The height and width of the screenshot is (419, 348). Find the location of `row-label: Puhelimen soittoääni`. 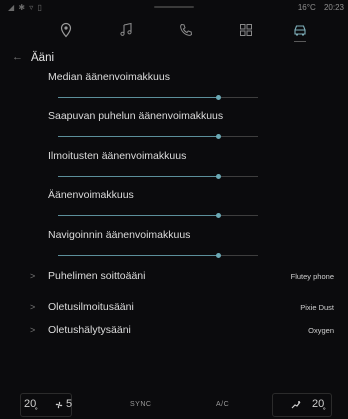

row-label: Puhelimen soittoääni is located at coordinates (97, 276).